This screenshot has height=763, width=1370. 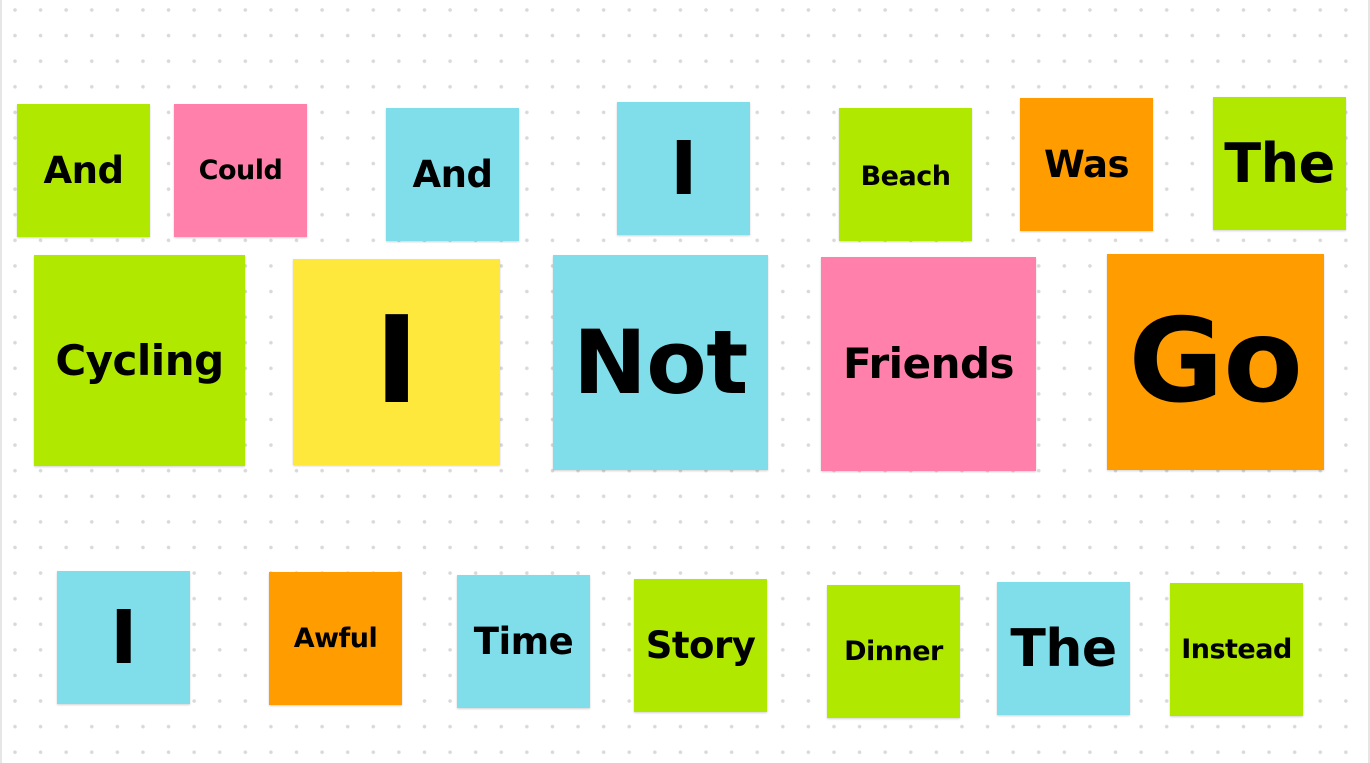 I want to click on sticky-note-could: Could, so click(x=240, y=170).